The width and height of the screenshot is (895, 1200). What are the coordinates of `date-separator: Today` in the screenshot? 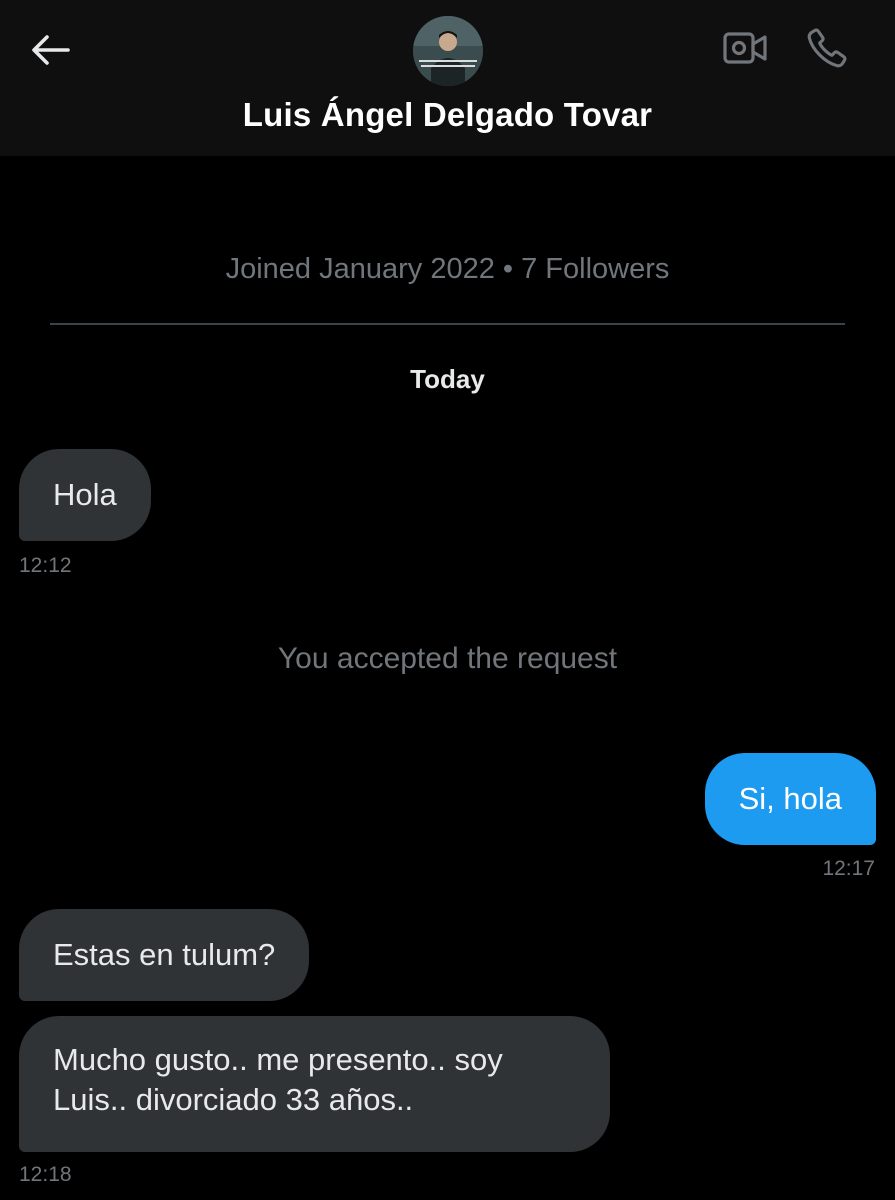 It's located at (447, 379).